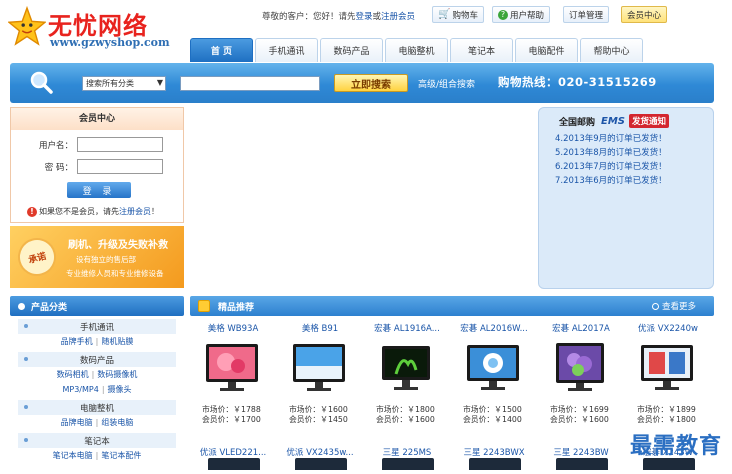  I want to click on search-button: 立即搜索, so click(371, 83).